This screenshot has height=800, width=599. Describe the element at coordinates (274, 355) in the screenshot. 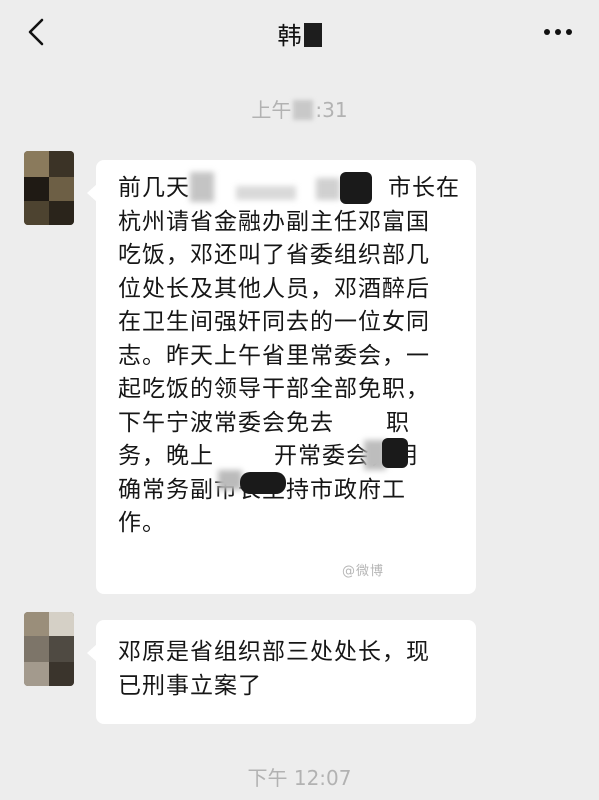

I see `message-line: 志。昨天上午省里常委会，一` at that location.